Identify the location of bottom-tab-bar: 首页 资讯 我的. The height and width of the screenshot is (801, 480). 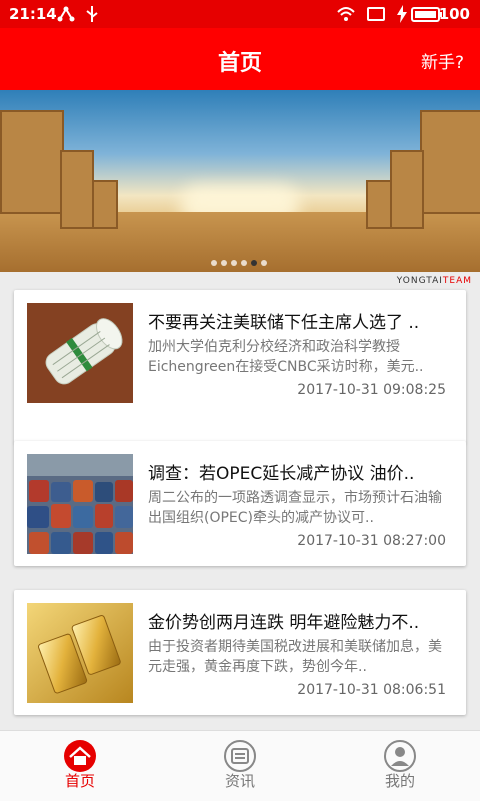
(240, 765).